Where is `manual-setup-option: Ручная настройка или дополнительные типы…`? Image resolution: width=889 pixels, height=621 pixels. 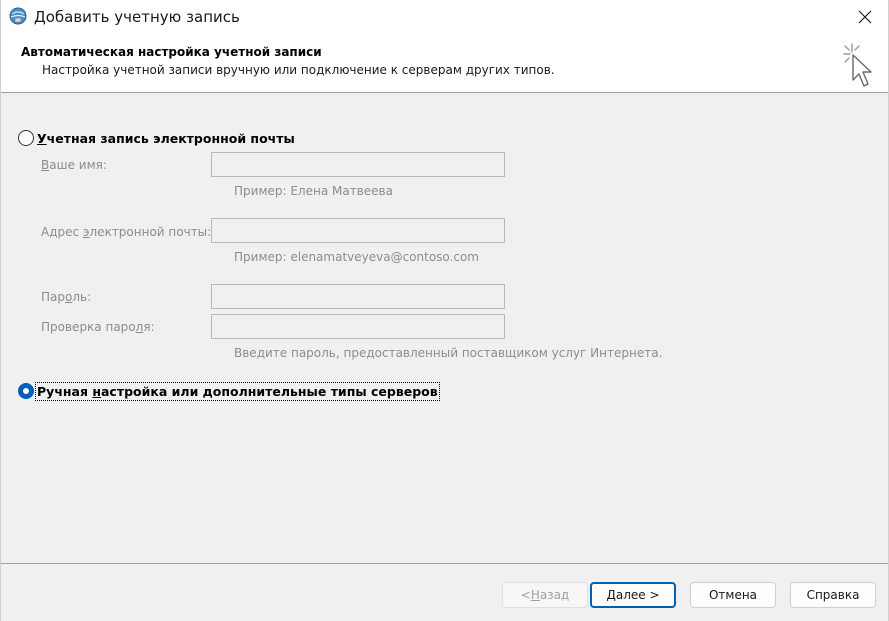
manual-setup-option: Ручная настройка или дополнительные типы… is located at coordinates (229, 391).